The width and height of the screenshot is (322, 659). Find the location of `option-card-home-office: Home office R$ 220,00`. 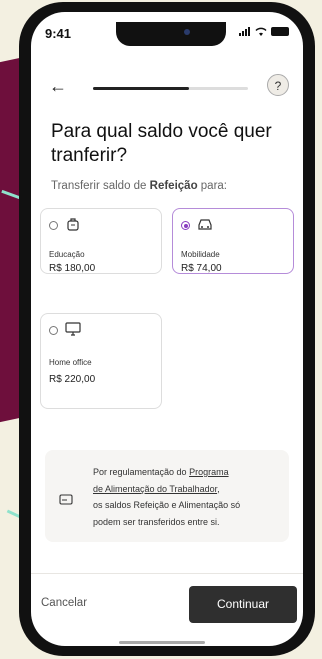

option-card-home-office: Home office R$ 220,00 is located at coordinates (101, 361).